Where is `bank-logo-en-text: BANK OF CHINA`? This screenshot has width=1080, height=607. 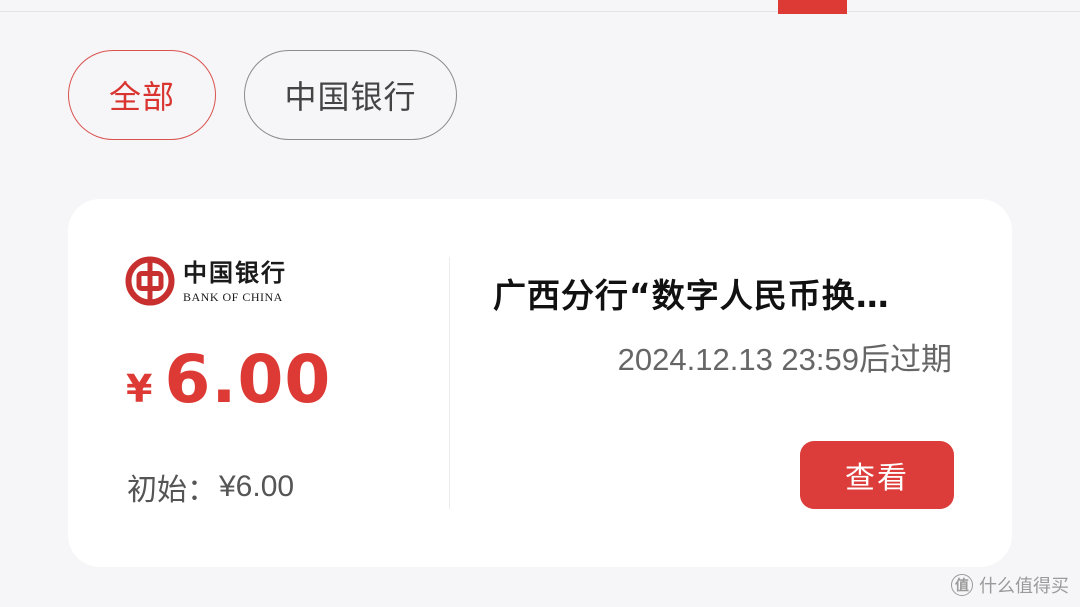 bank-logo-en-text: BANK OF CHINA is located at coordinates (233, 296).